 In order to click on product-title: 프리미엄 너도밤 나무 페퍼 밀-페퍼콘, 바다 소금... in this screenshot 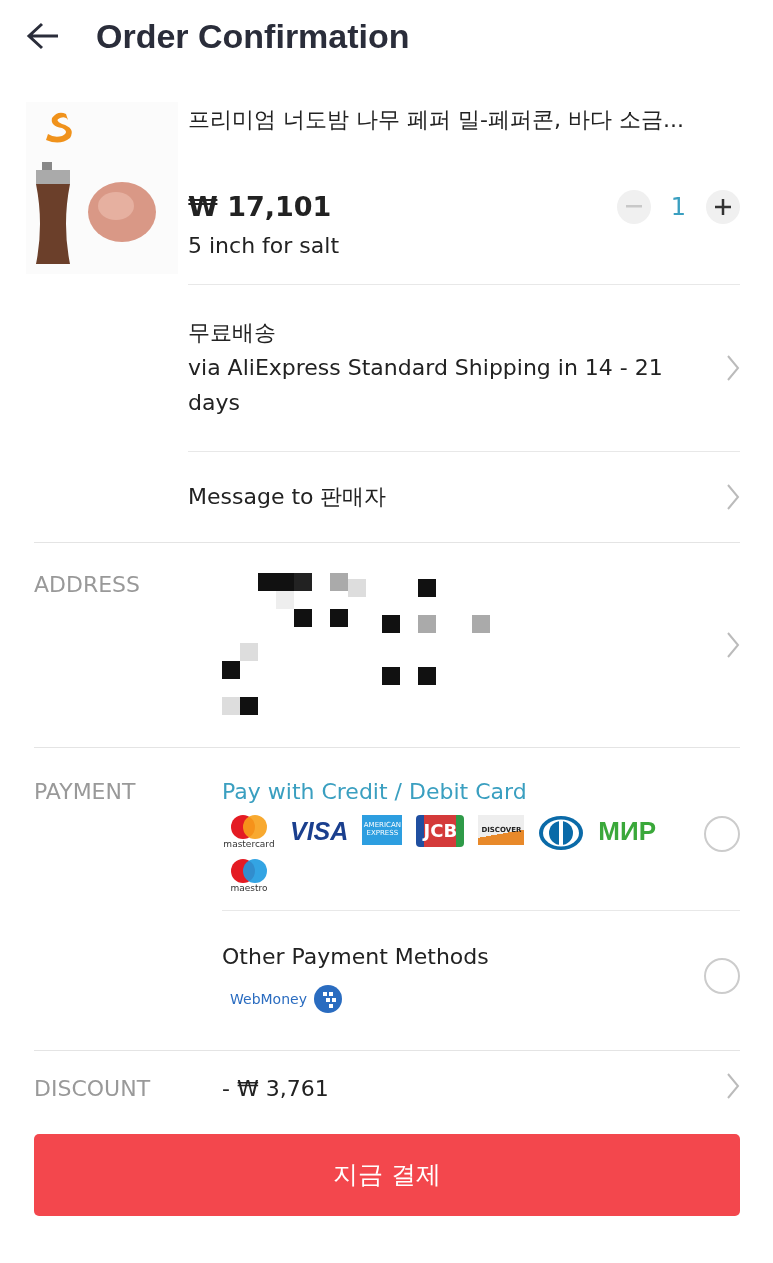, I will do `click(436, 120)`.